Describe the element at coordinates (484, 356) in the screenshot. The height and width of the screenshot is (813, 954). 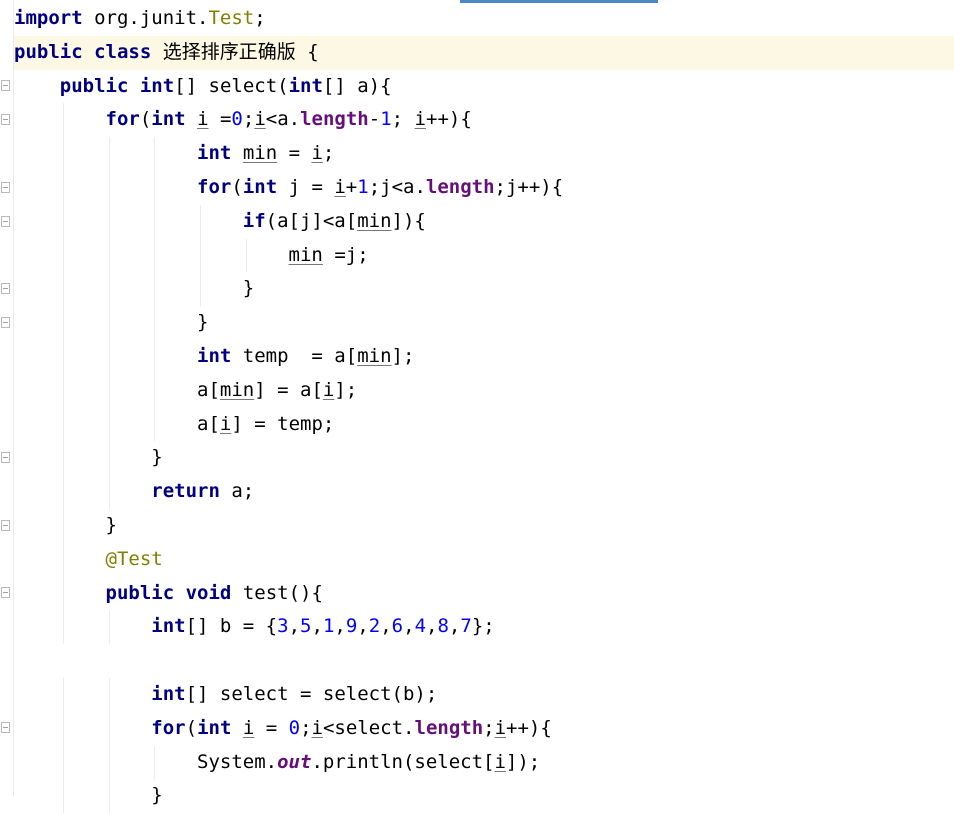
I see `code-line: int temp = a[min];` at that location.